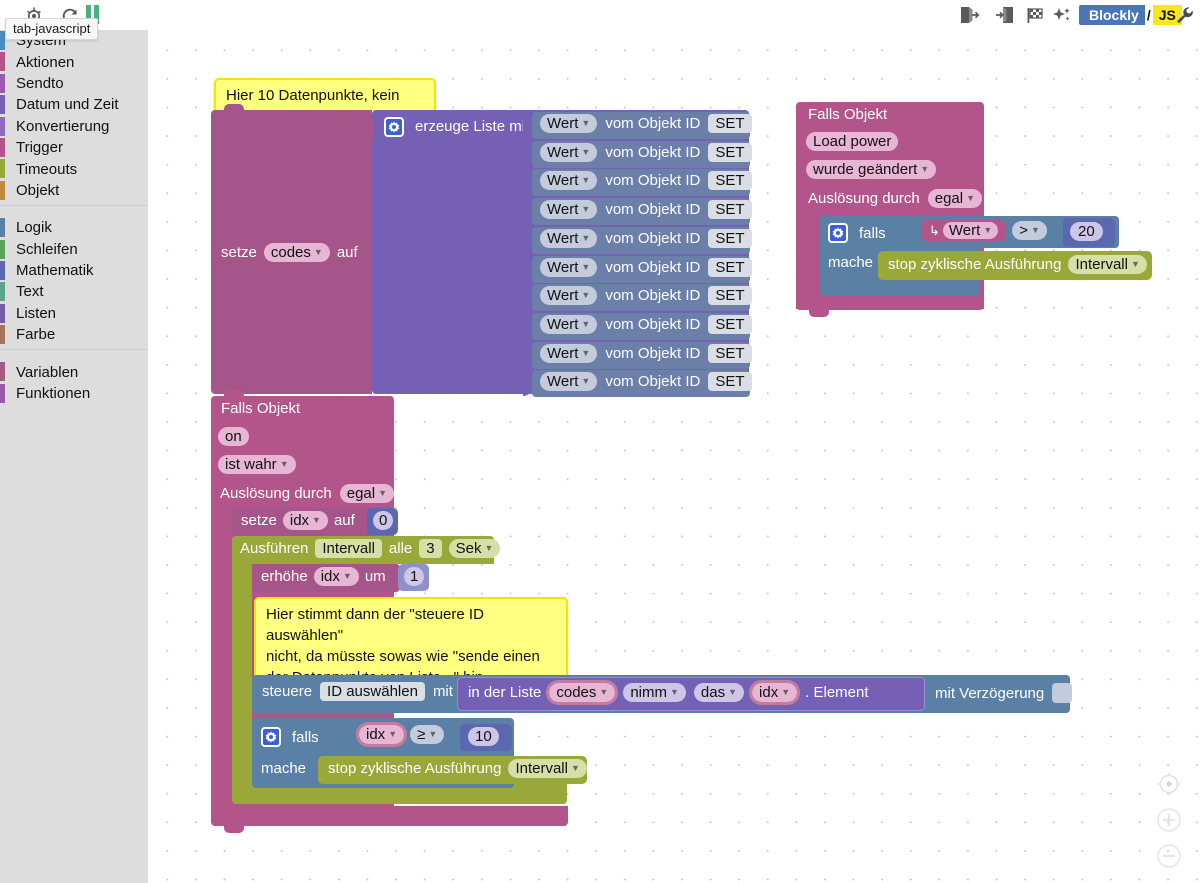 The width and height of the screenshot is (1200, 883). What do you see at coordinates (582, 692) in the screenshot?
I see `list-variable-dropdown: codes ▼` at bounding box center [582, 692].